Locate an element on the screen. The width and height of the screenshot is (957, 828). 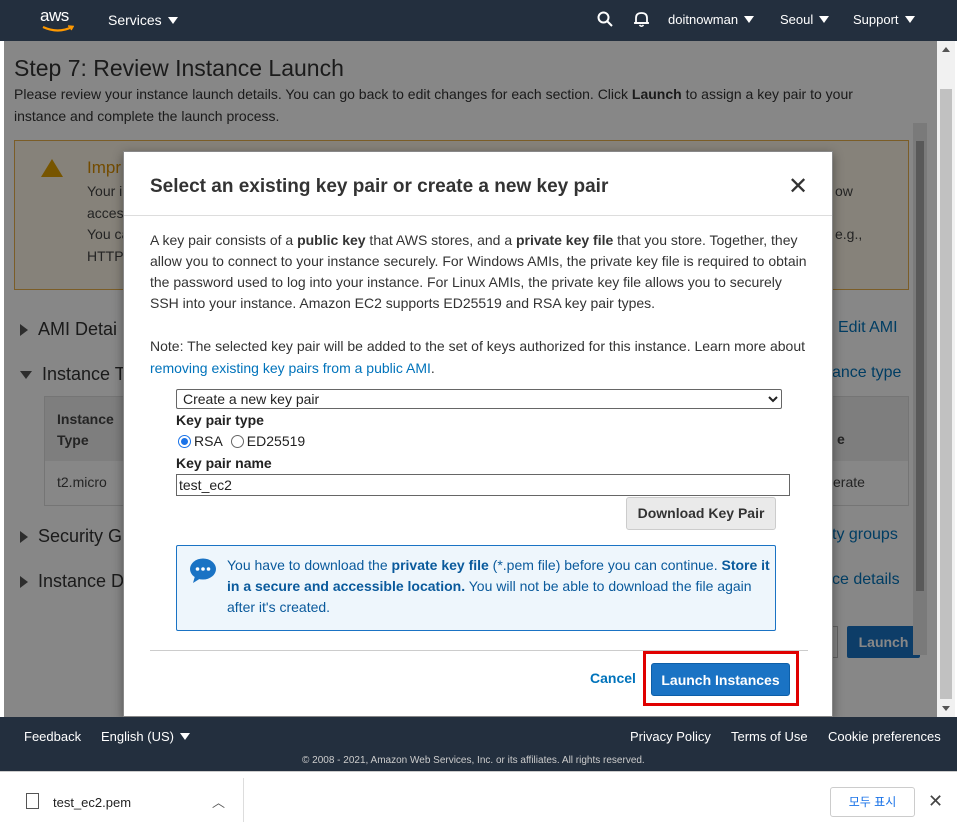
page-scrollbar is located at coordinates (946, 379).